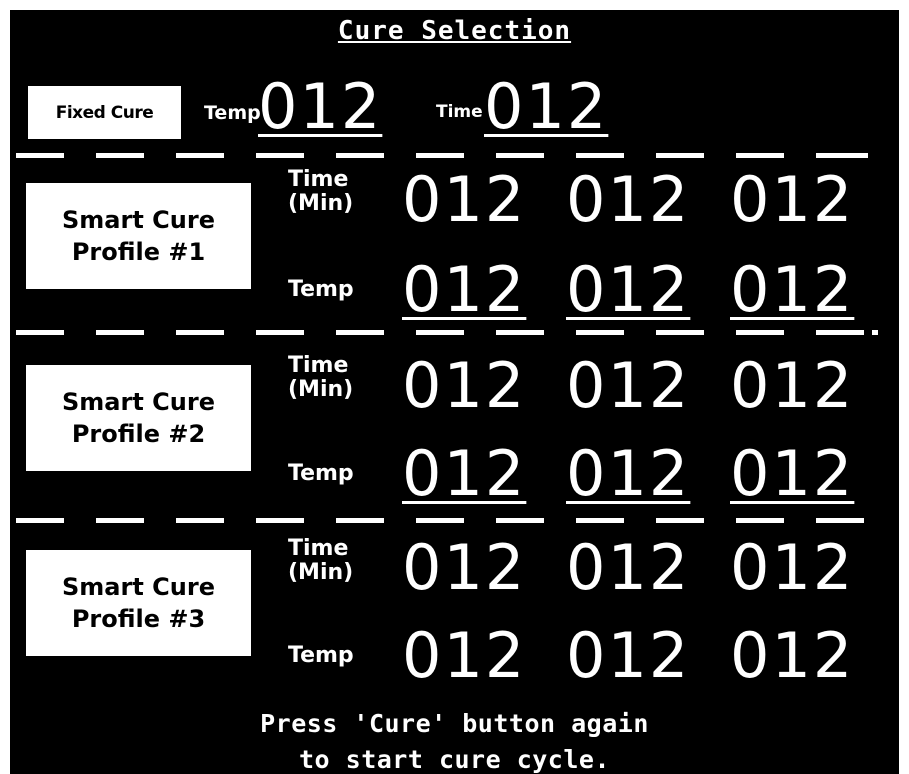 The height and width of the screenshot is (774, 909). I want to click on fixed-time-value: 012, so click(546, 107).